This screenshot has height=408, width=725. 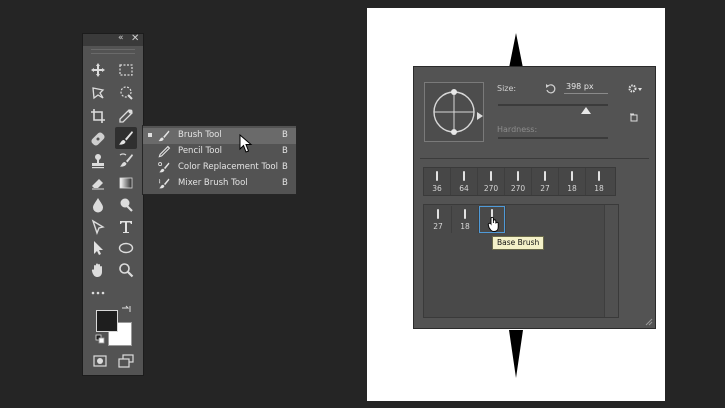 What do you see at coordinates (126, 93) in the screenshot?
I see `quick-select-icon` at bounding box center [126, 93].